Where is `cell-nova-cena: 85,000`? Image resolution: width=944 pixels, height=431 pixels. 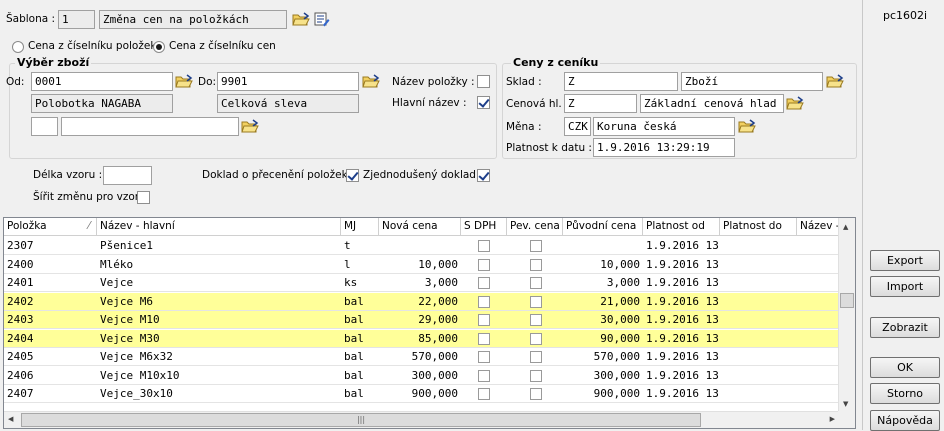 cell-nova-cena: 85,000 is located at coordinates (420, 339).